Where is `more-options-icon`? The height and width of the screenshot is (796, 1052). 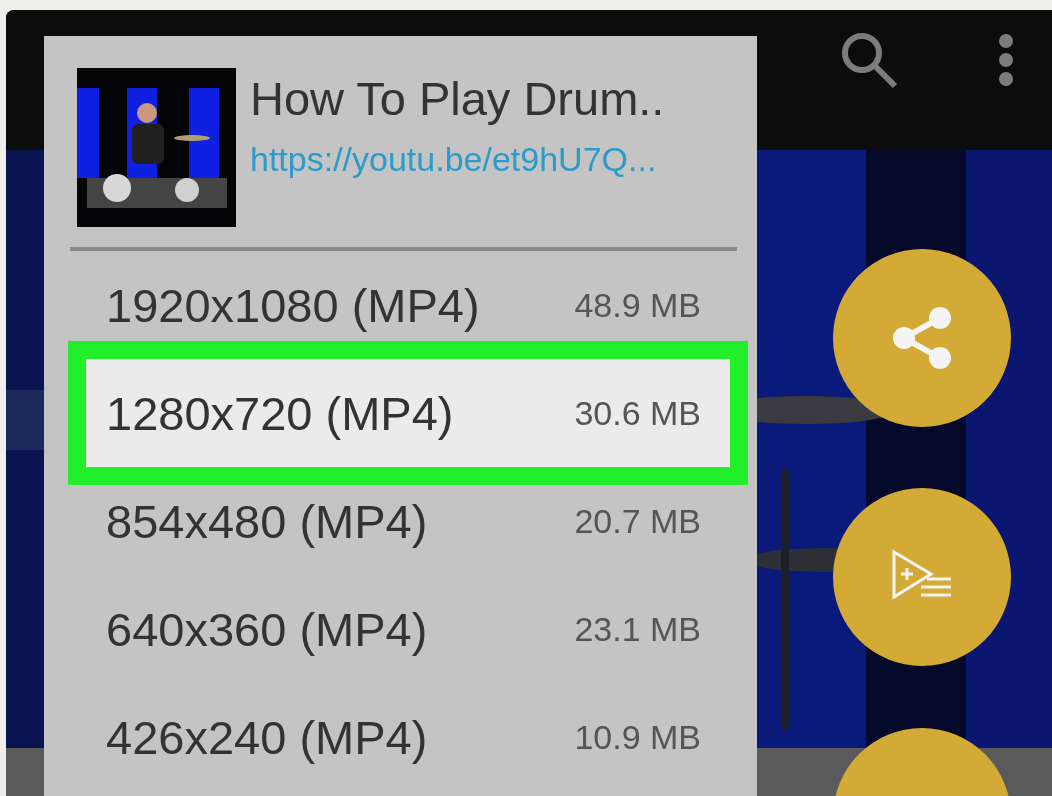
more-options-icon is located at coordinates (1006, 60).